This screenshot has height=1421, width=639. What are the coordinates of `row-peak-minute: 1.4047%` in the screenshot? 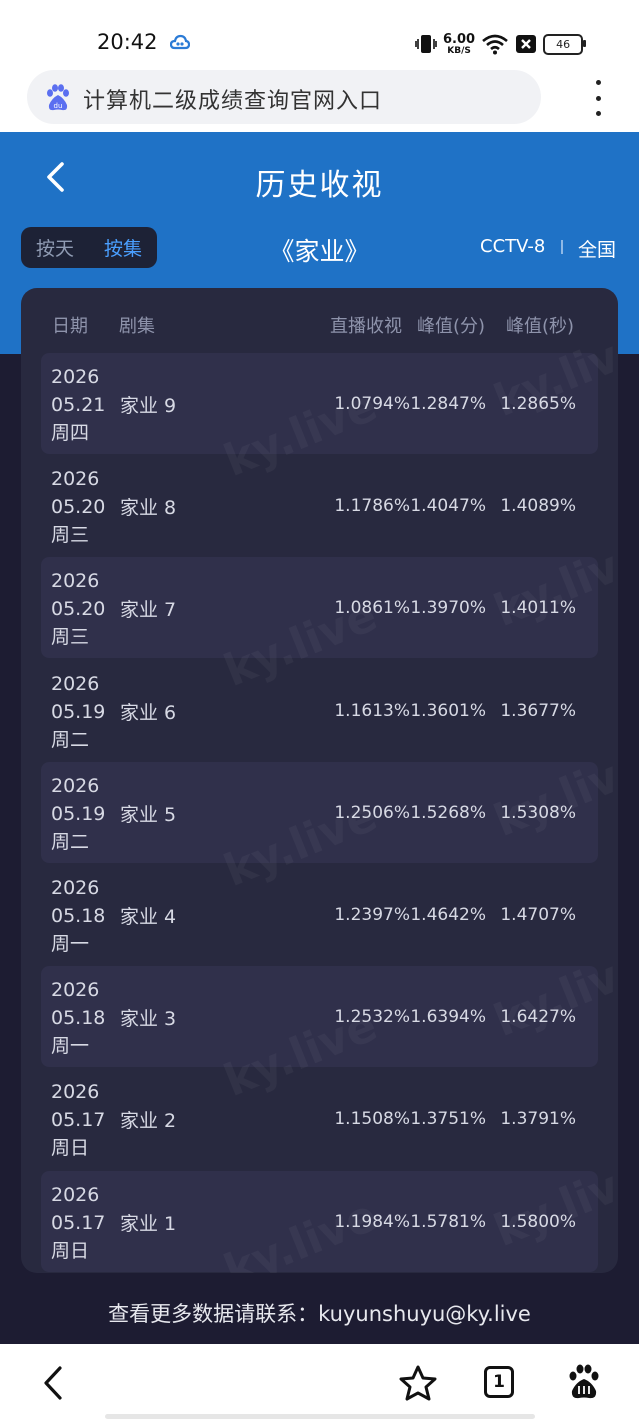 It's located at (448, 506).